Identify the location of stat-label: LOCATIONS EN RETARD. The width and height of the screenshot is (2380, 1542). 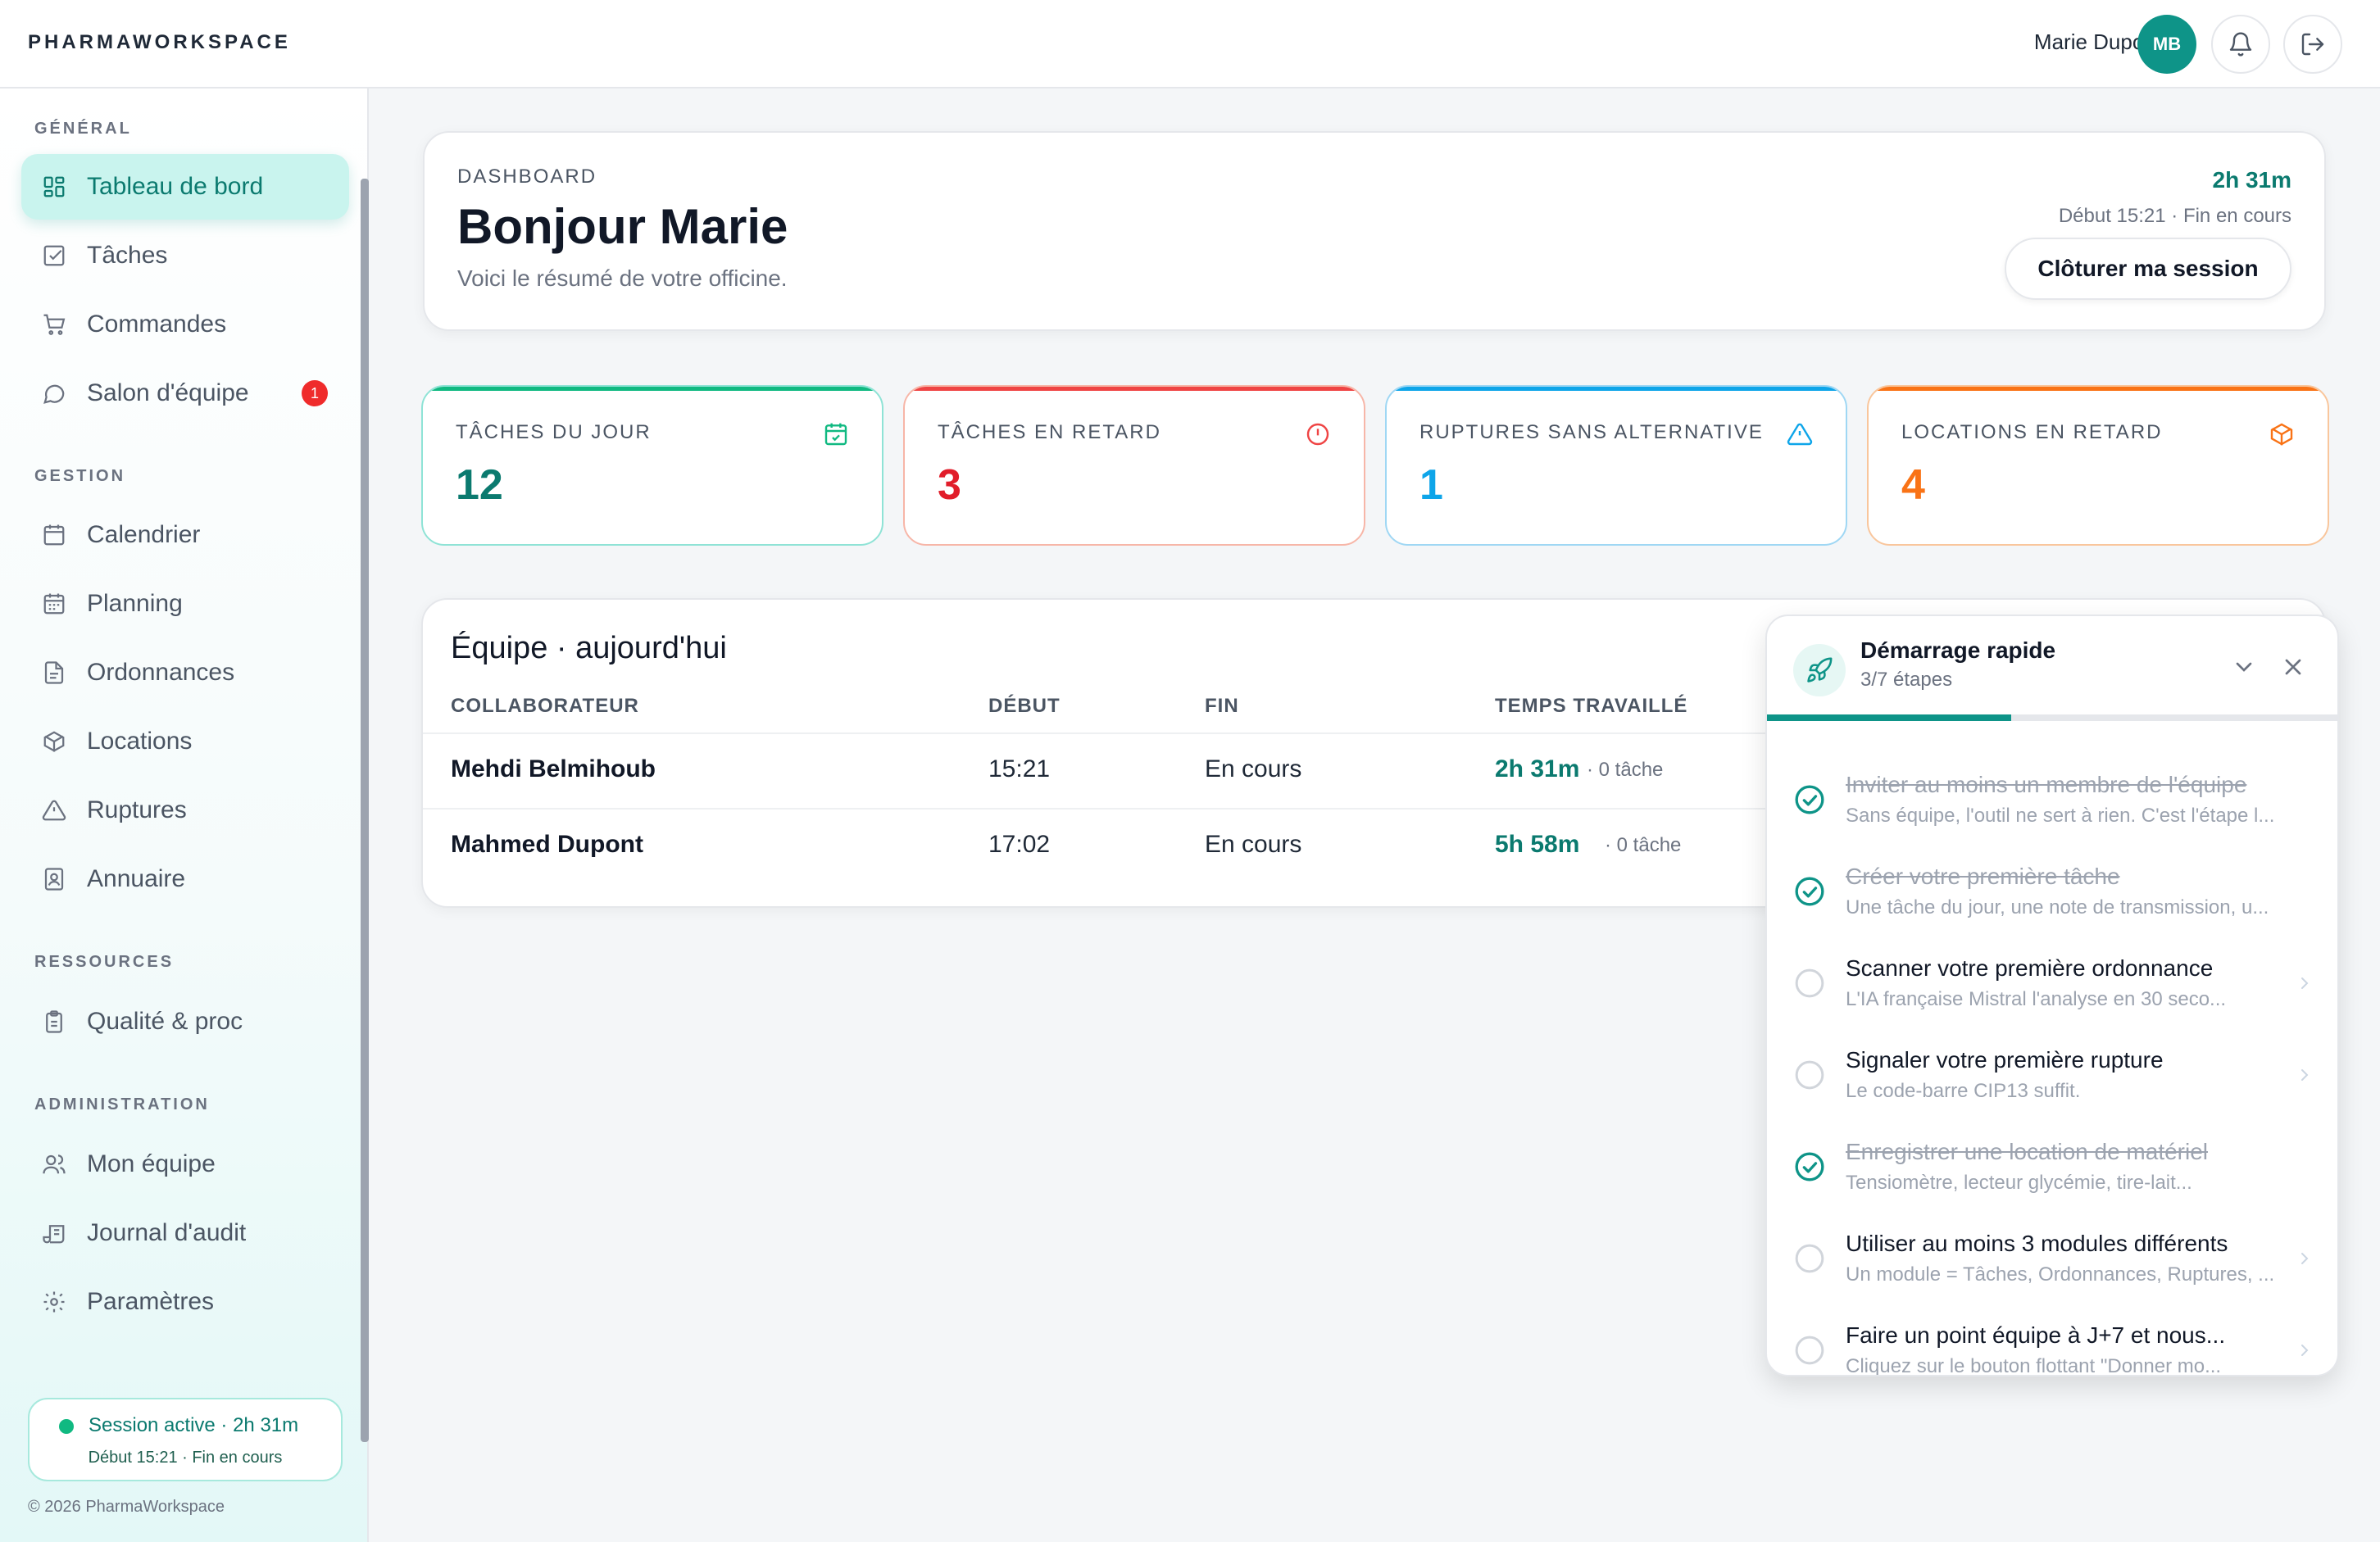
(2032, 432).